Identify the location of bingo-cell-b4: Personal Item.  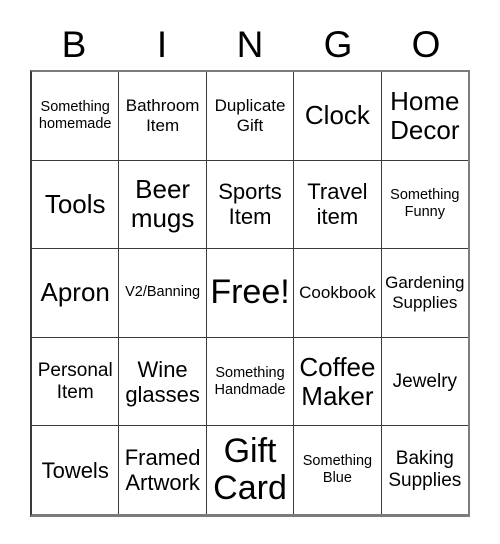
(76, 381).